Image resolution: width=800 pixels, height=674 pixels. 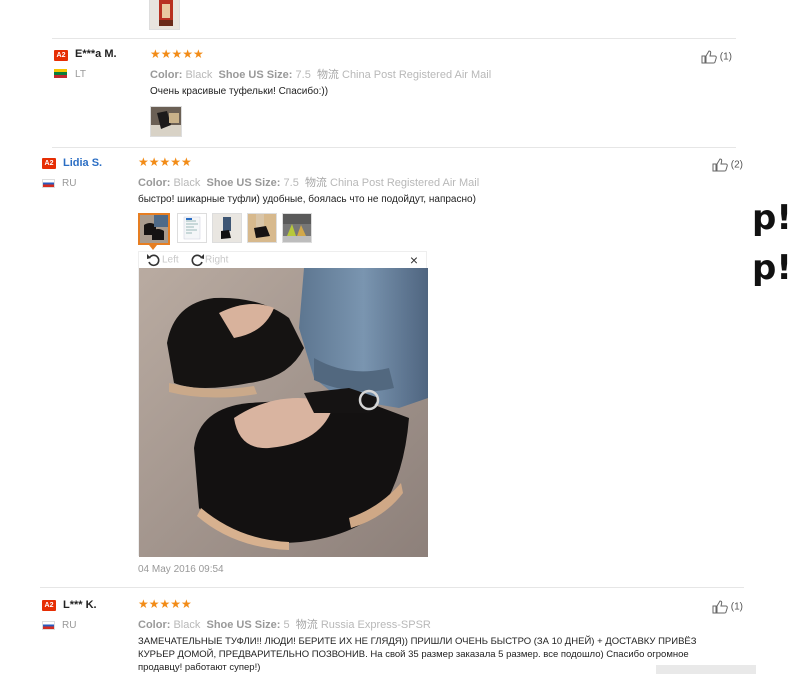 I want to click on size-value: 5, so click(x=286, y=625).